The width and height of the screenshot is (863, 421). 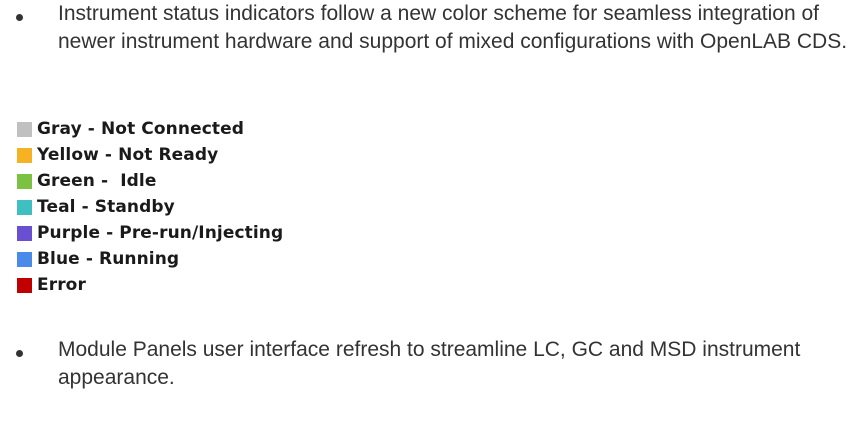 What do you see at coordinates (106, 207) in the screenshot?
I see `legend-label: Teal - Standby` at bounding box center [106, 207].